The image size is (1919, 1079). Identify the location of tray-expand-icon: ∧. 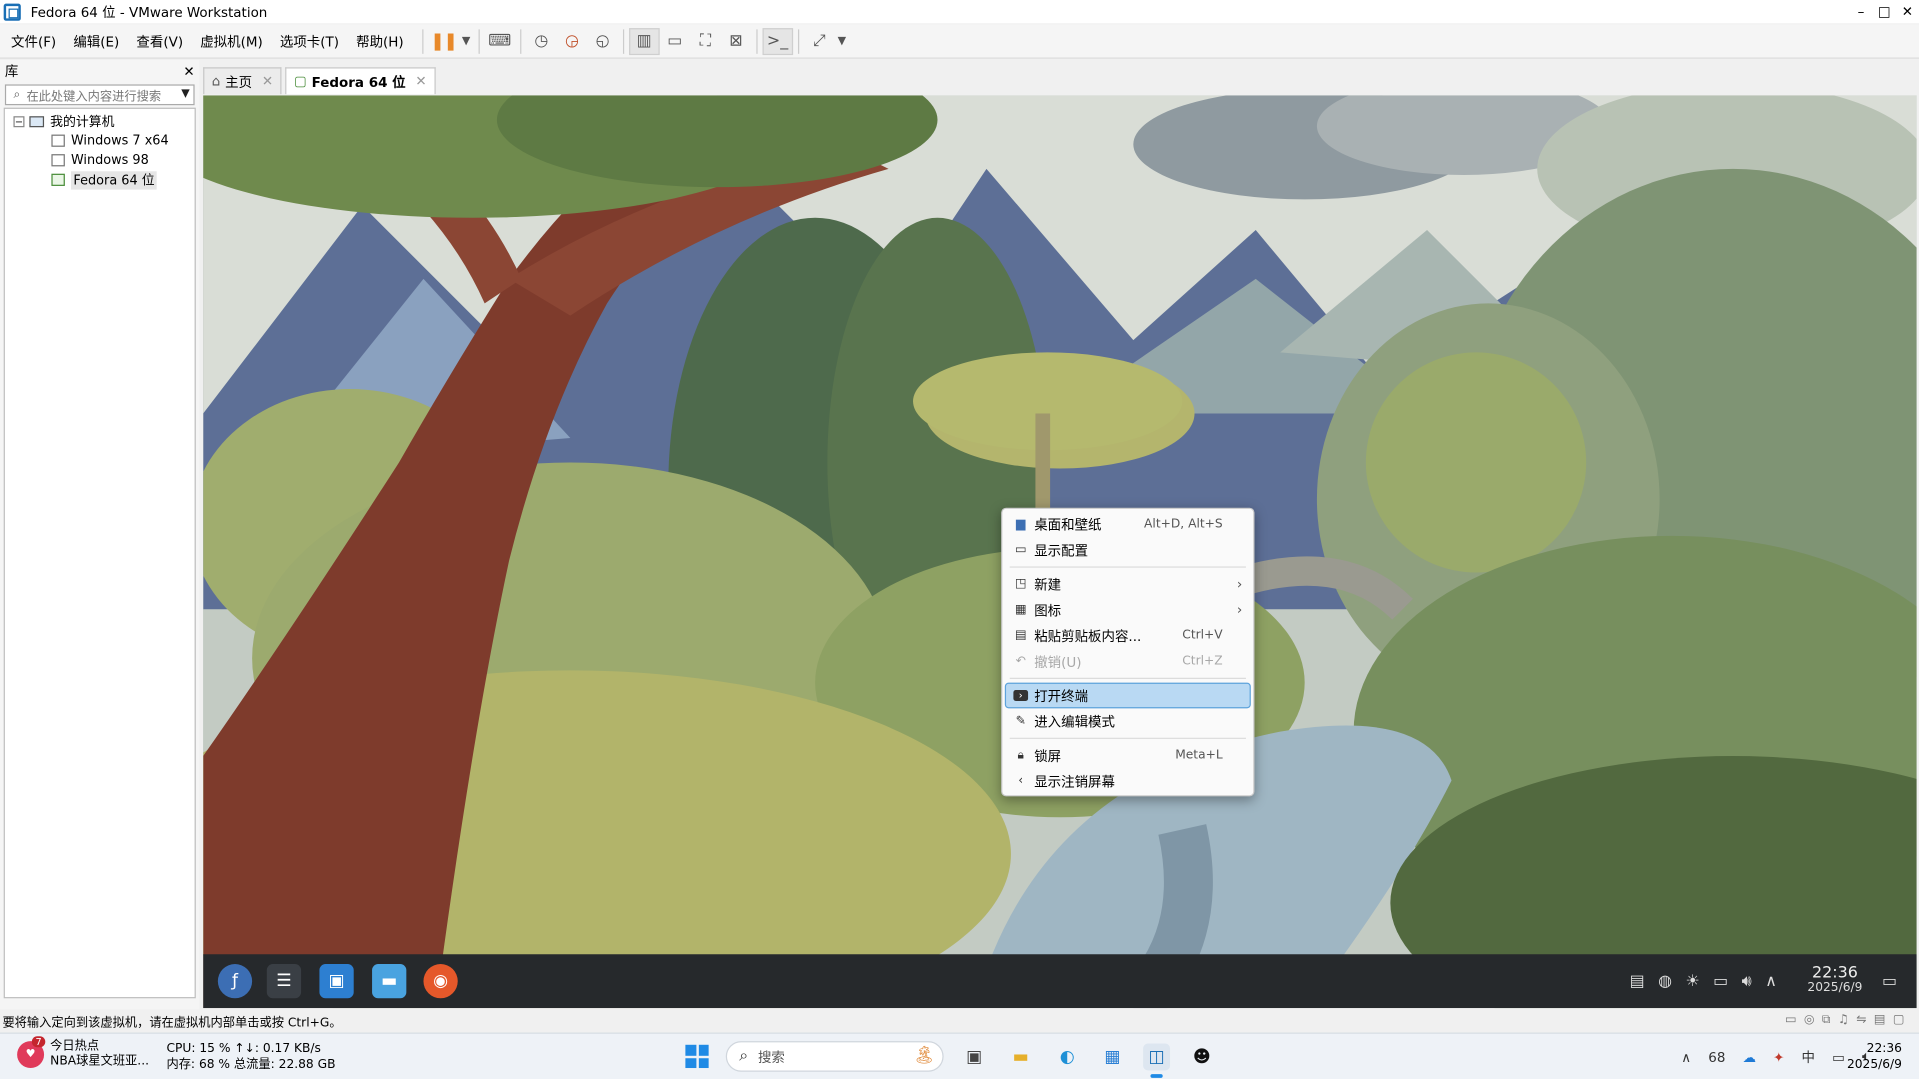
(1771, 981).